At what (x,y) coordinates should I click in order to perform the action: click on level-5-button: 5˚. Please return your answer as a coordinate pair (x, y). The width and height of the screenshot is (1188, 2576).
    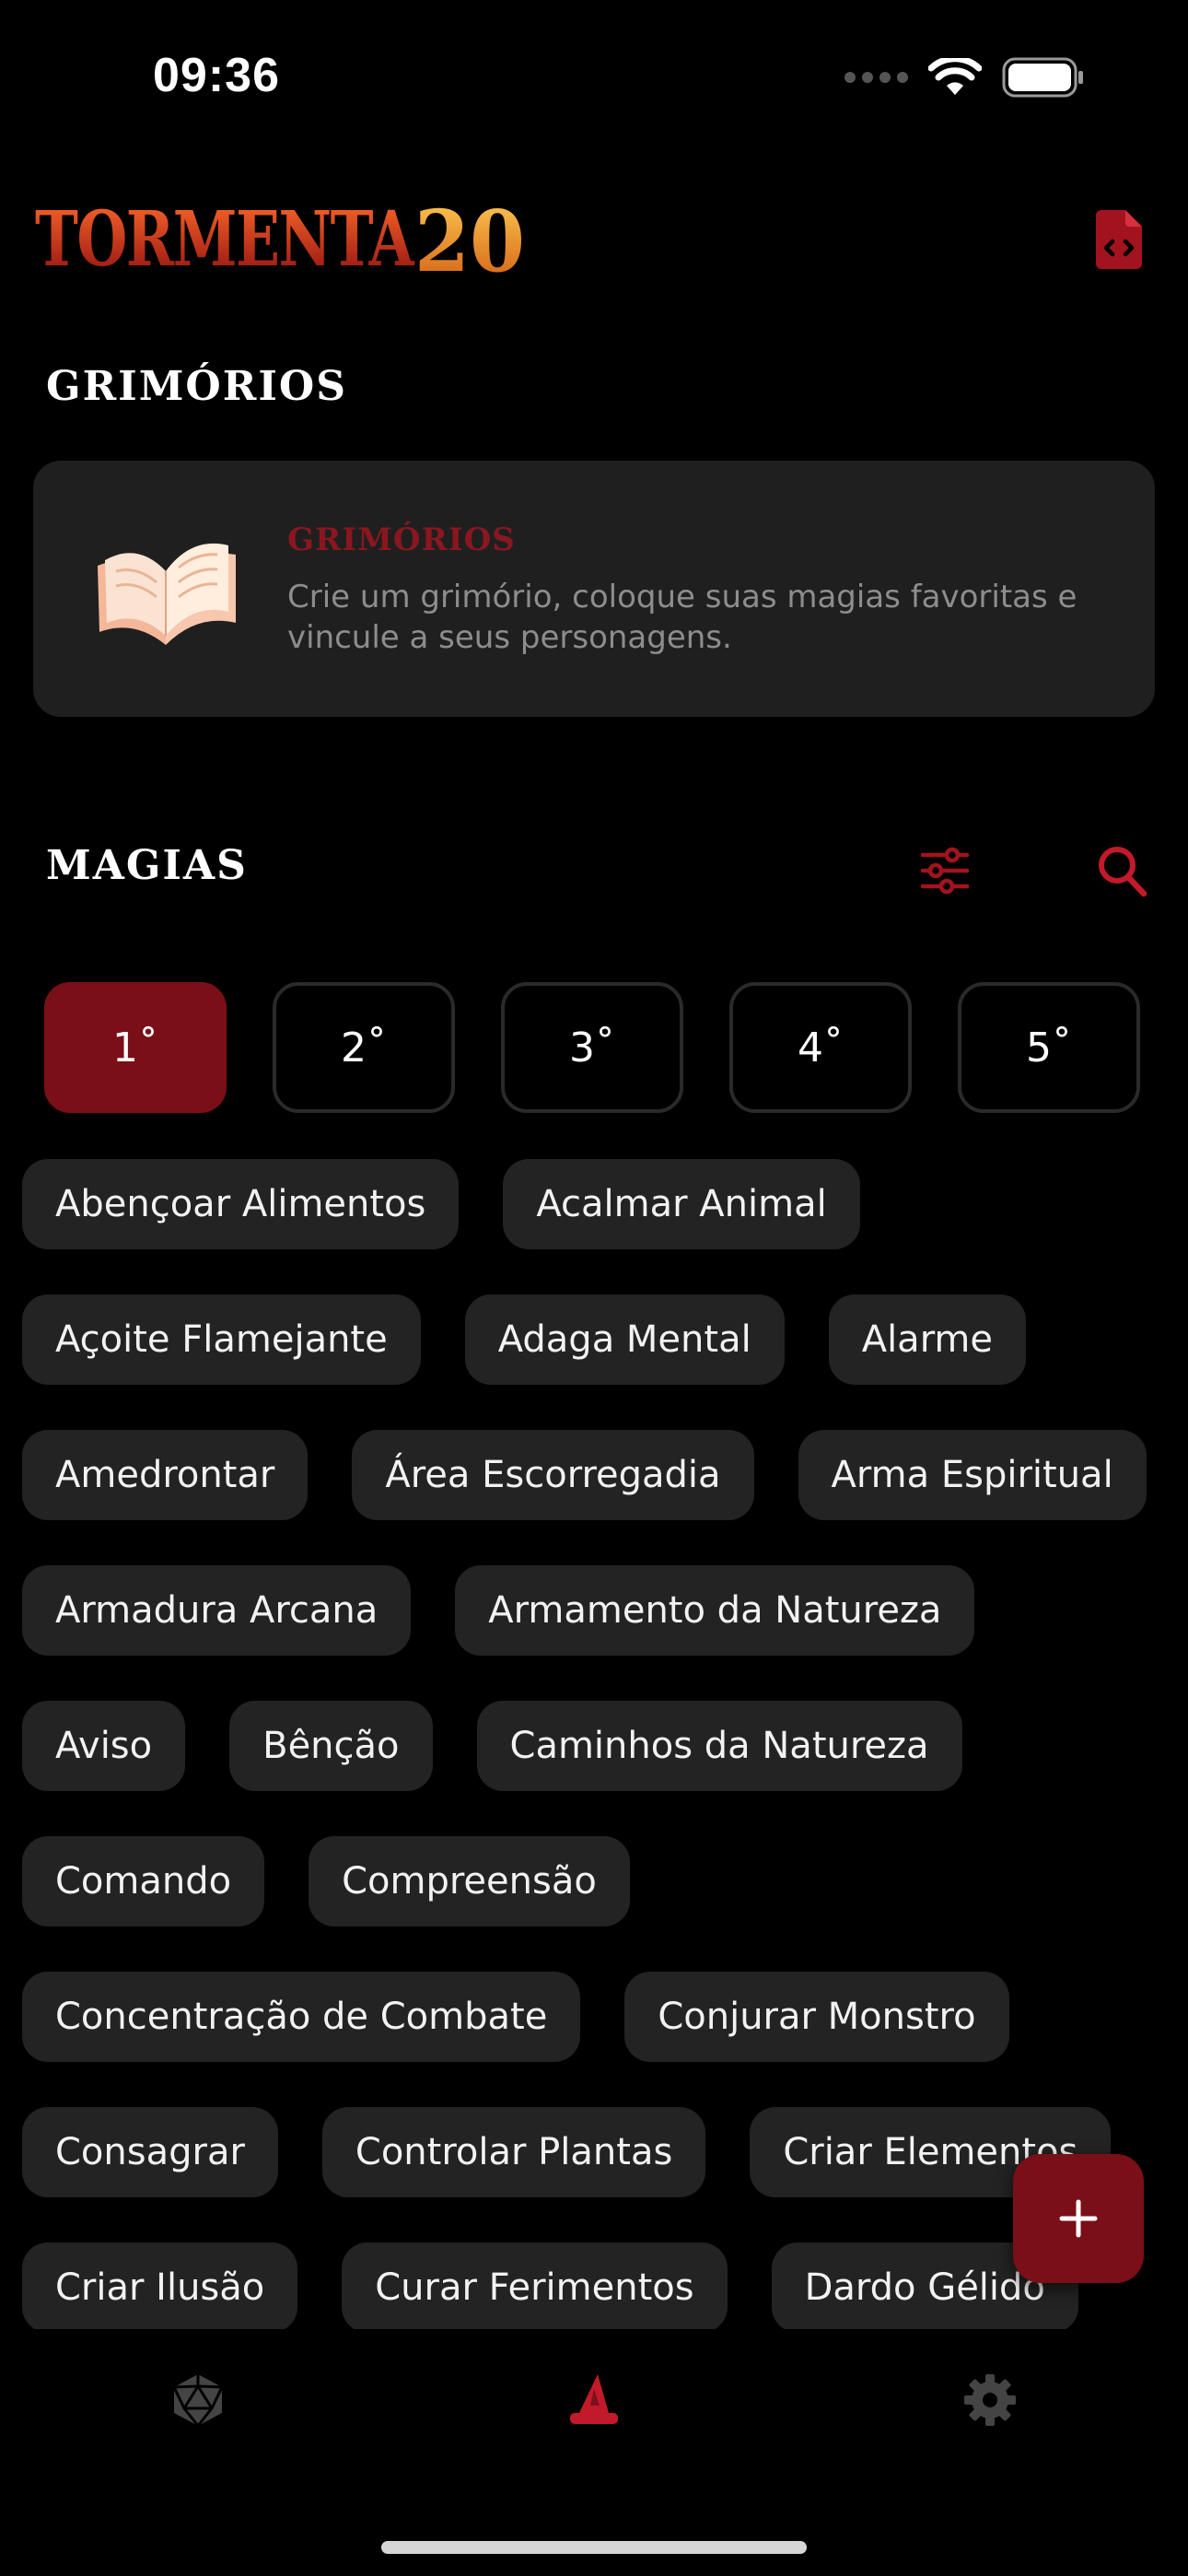
    Looking at the image, I should click on (1049, 1047).